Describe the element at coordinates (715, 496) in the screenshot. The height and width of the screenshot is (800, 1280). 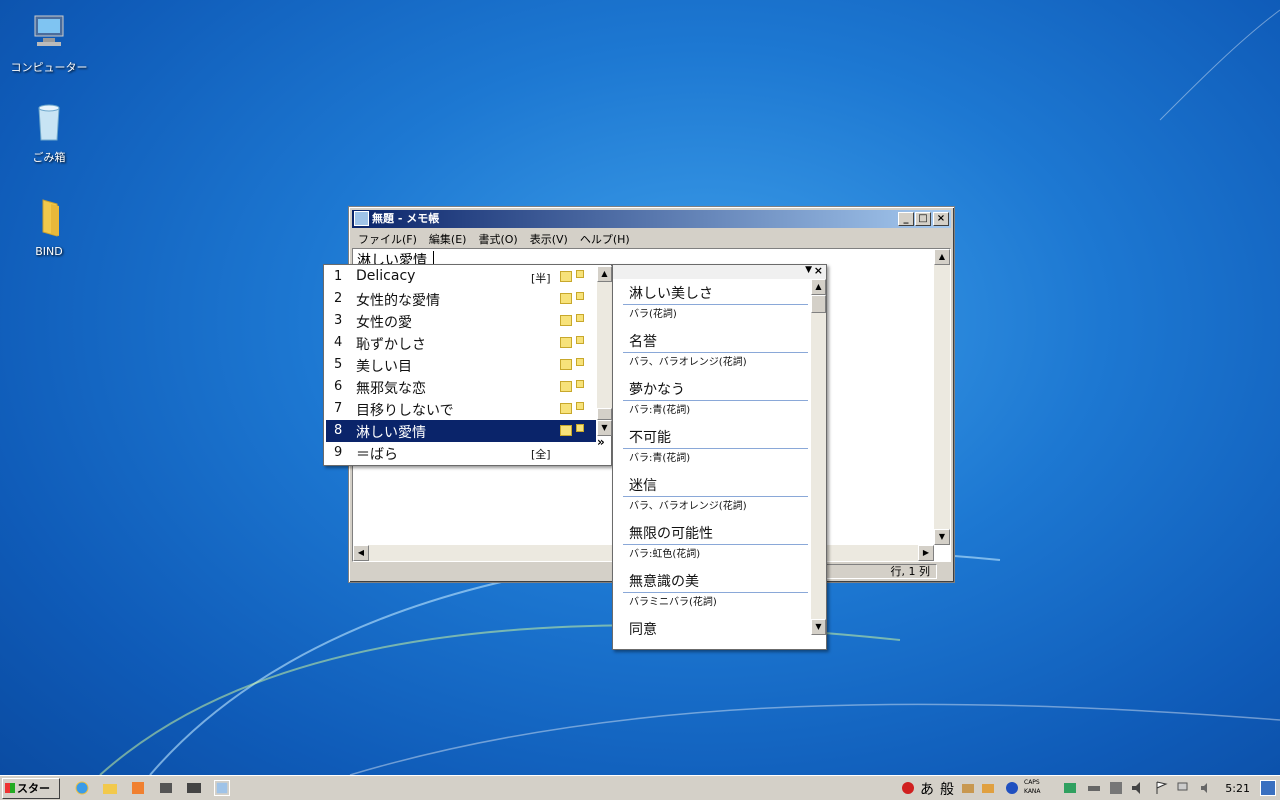
I see `comment-entry: 迷信 バラ、バラオレンジ(花詞)` at that location.